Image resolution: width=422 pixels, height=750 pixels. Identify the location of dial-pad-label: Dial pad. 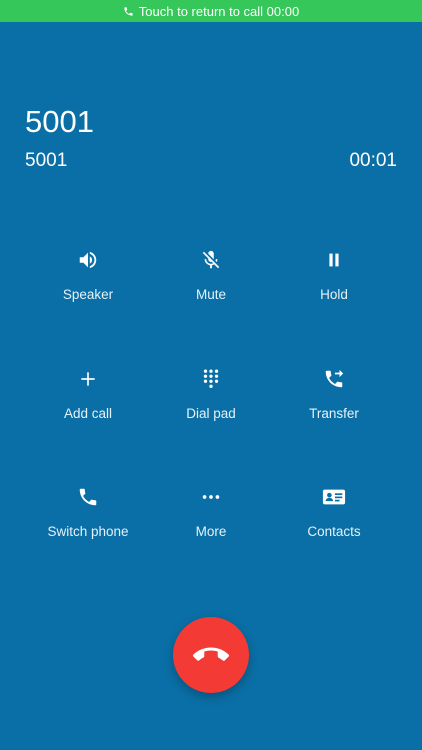
(211, 413).